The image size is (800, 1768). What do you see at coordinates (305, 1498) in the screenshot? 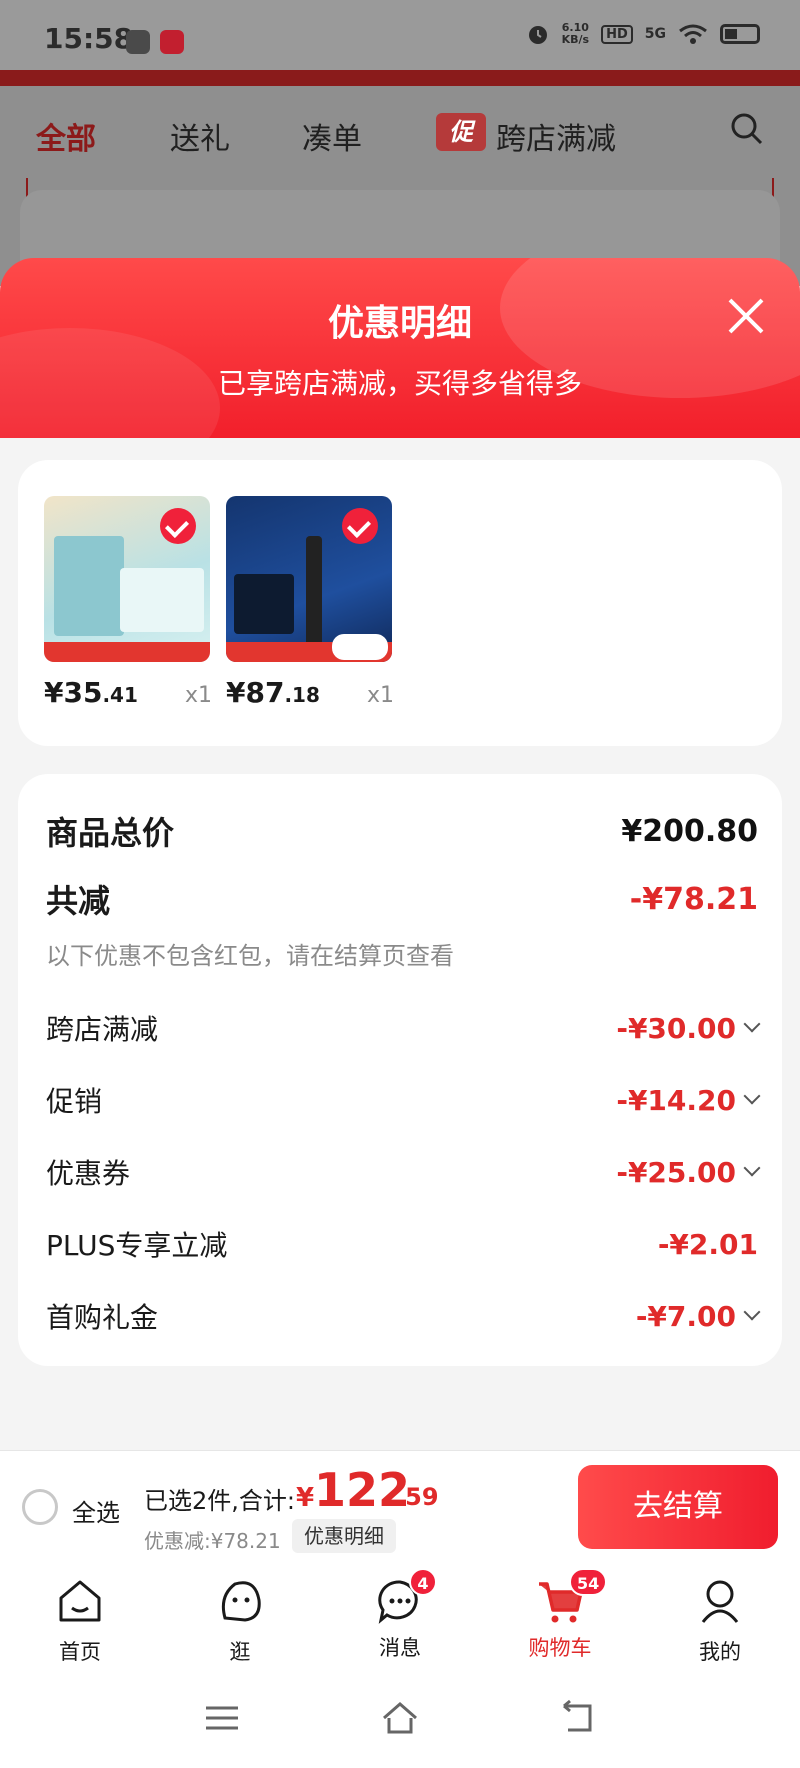
I see `total-currency: ¥` at bounding box center [305, 1498].